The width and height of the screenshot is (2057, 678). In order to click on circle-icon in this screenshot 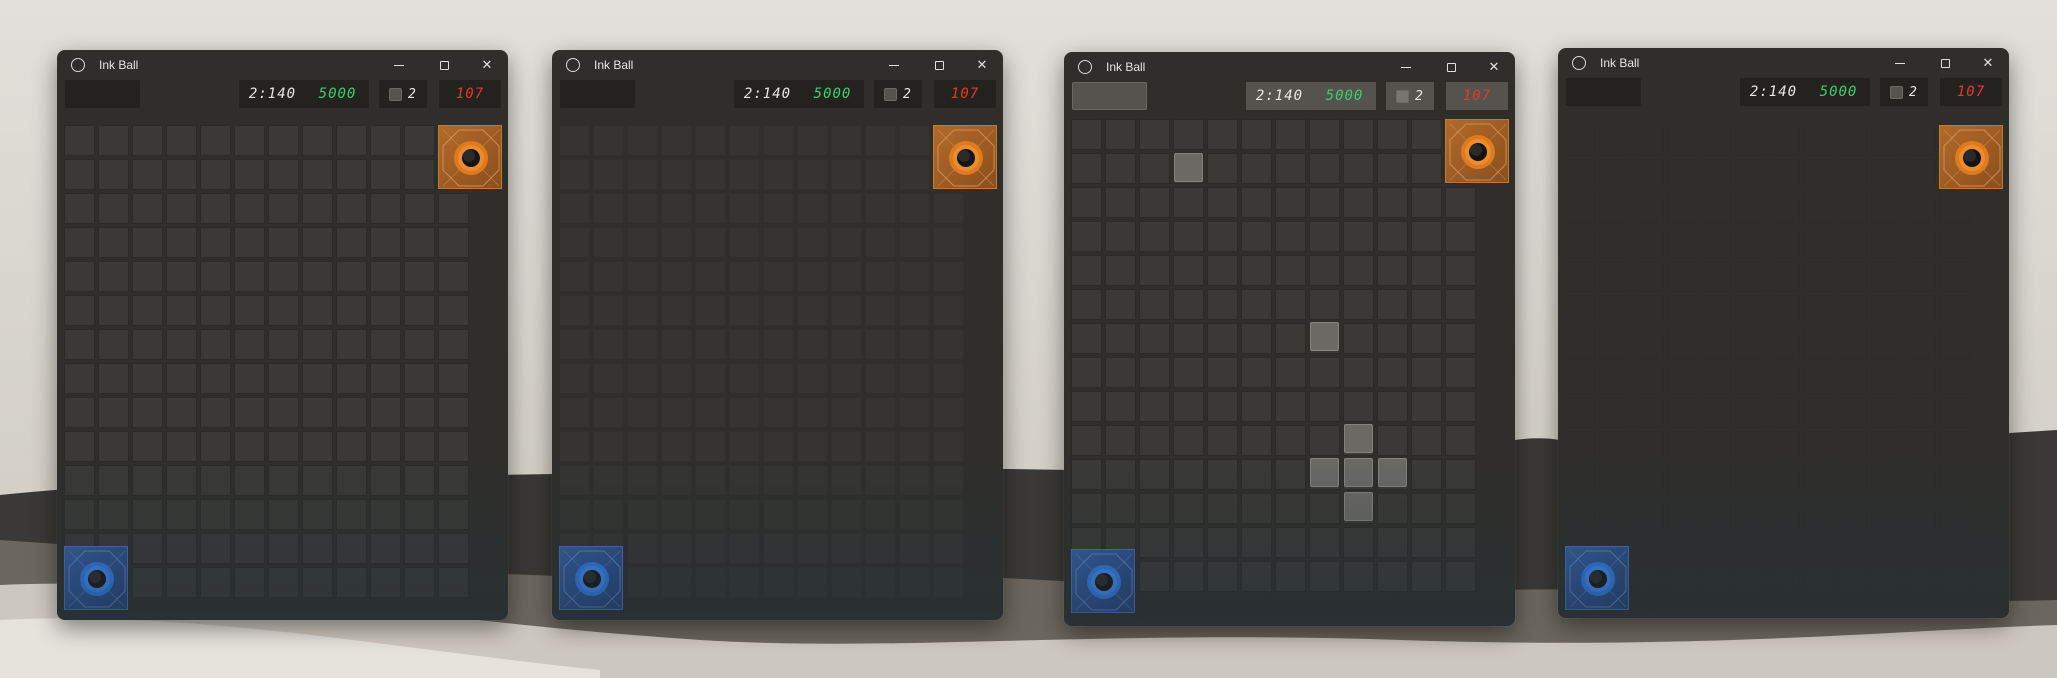, I will do `click(573, 65)`.